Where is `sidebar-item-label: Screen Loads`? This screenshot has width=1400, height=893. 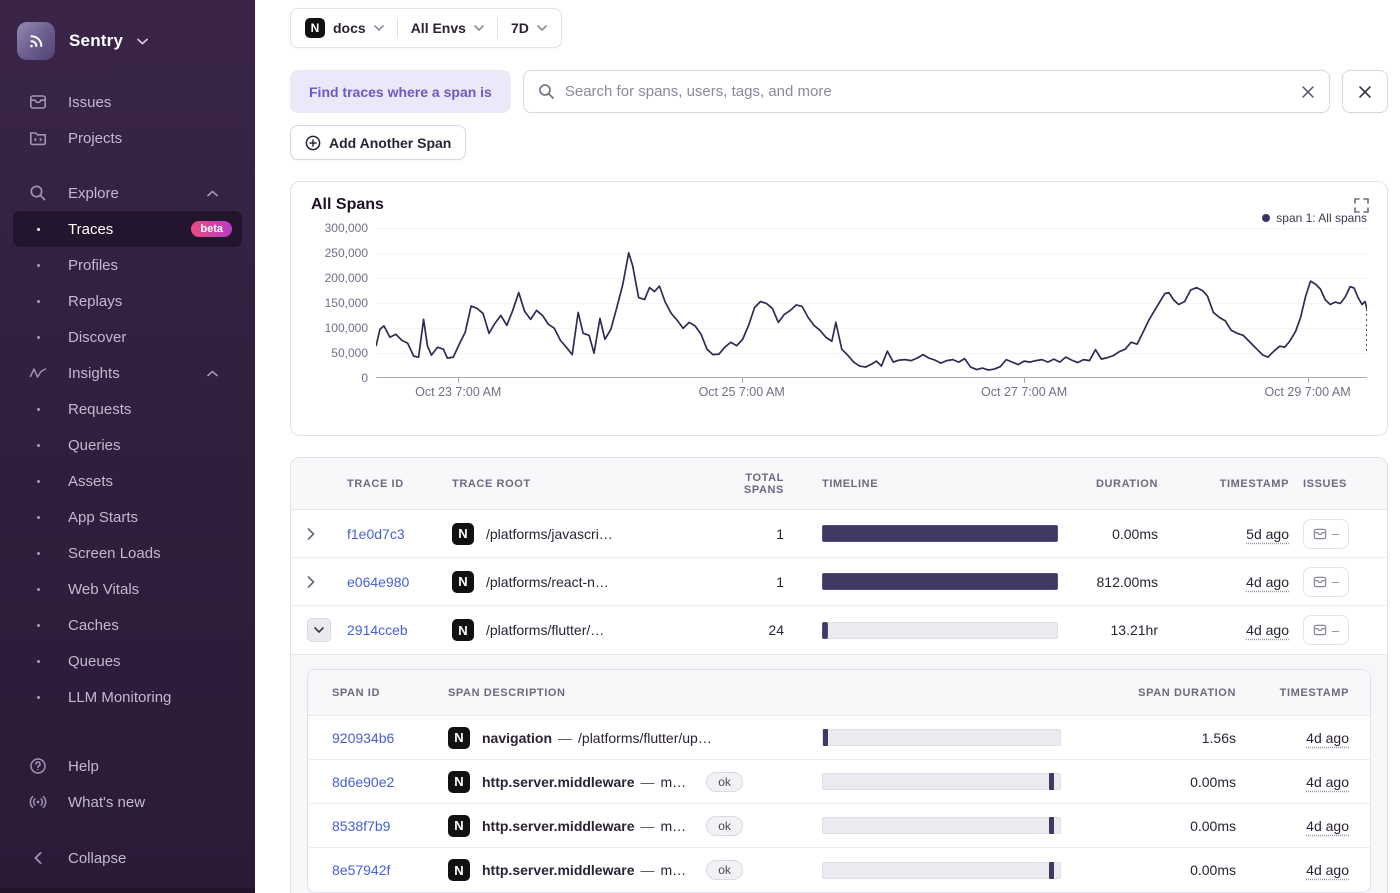 sidebar-item-label: Screen Loads is located at coordinates (114, 553).